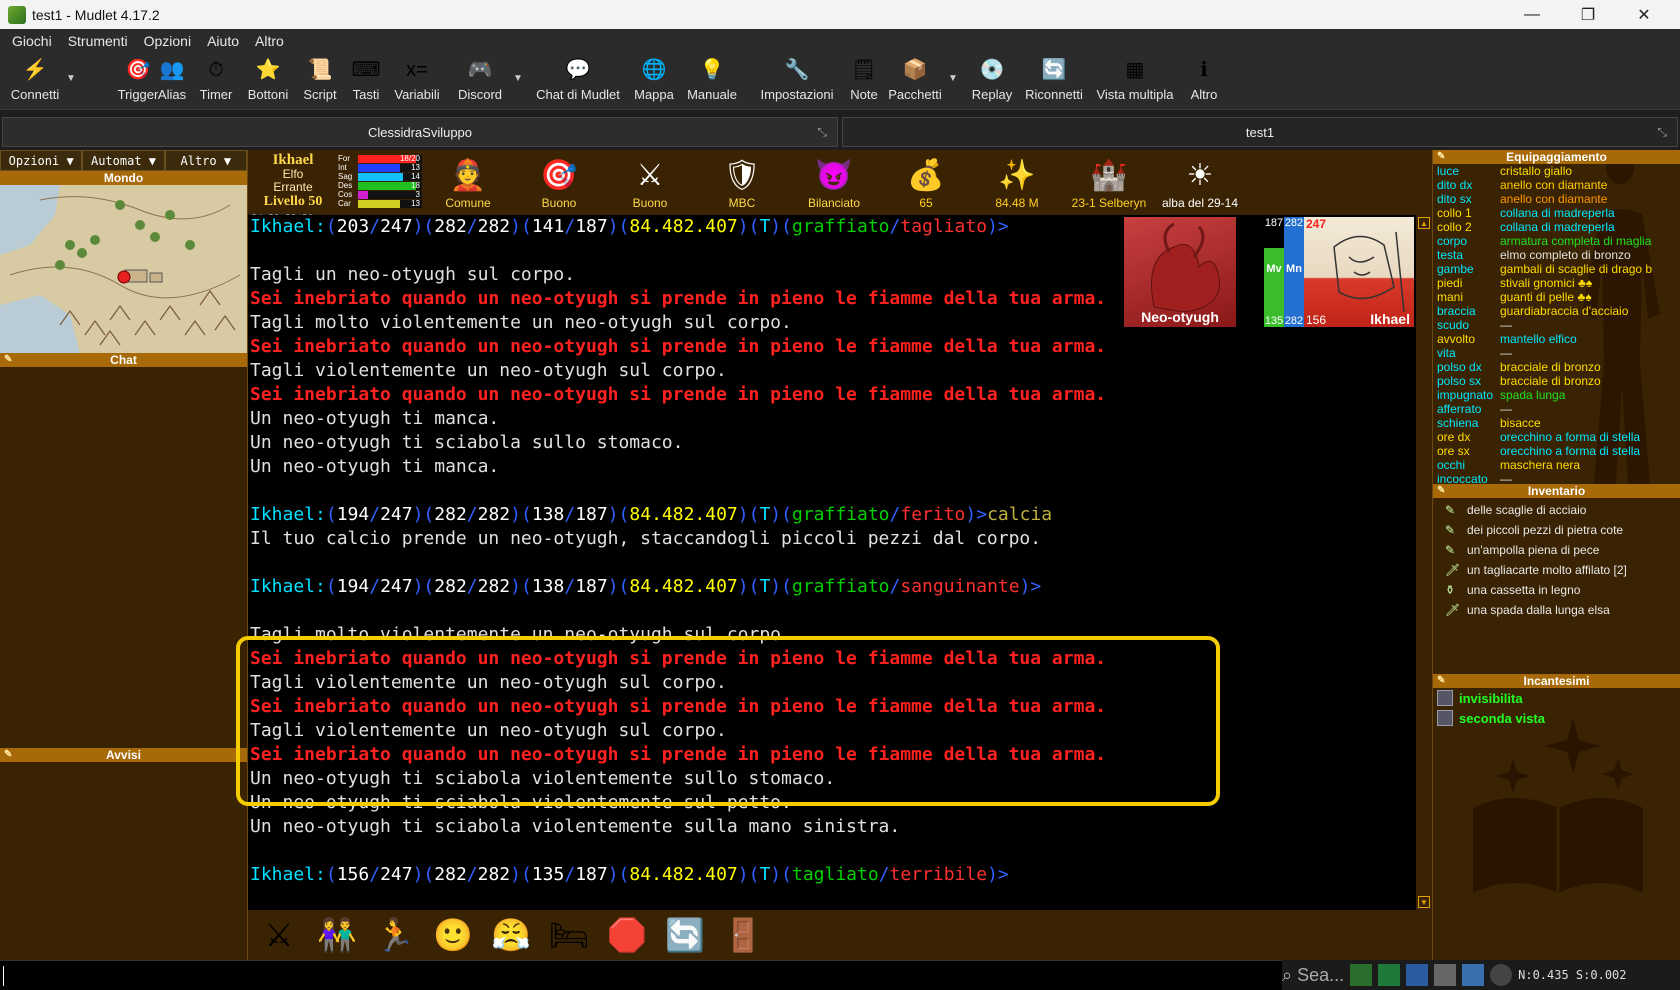 The height and width of the screenshot is (990, 1680). Describe the element at coordinates (1017, 182) in the screenshot. I see `status-84-48-m: ✨ 84.48 M` at that location.